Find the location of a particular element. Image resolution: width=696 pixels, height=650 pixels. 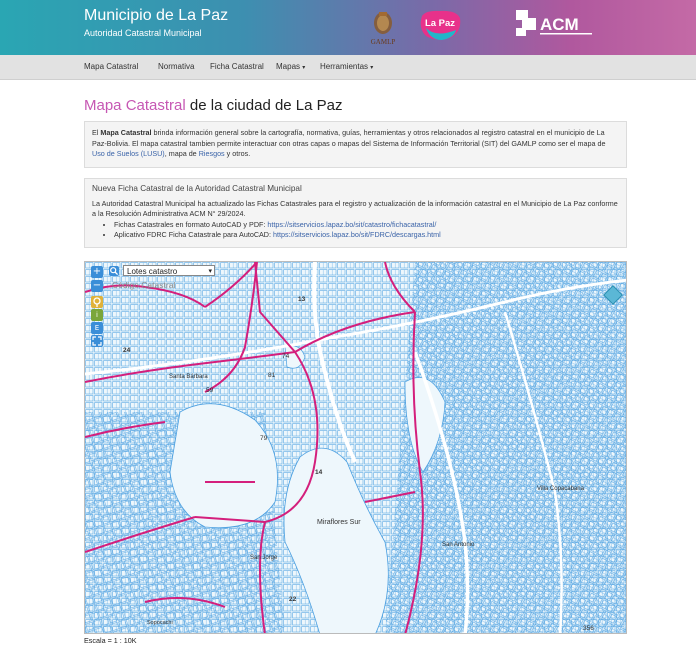

gamlp-logo: GAMLP is located at coordinates (383, 28).